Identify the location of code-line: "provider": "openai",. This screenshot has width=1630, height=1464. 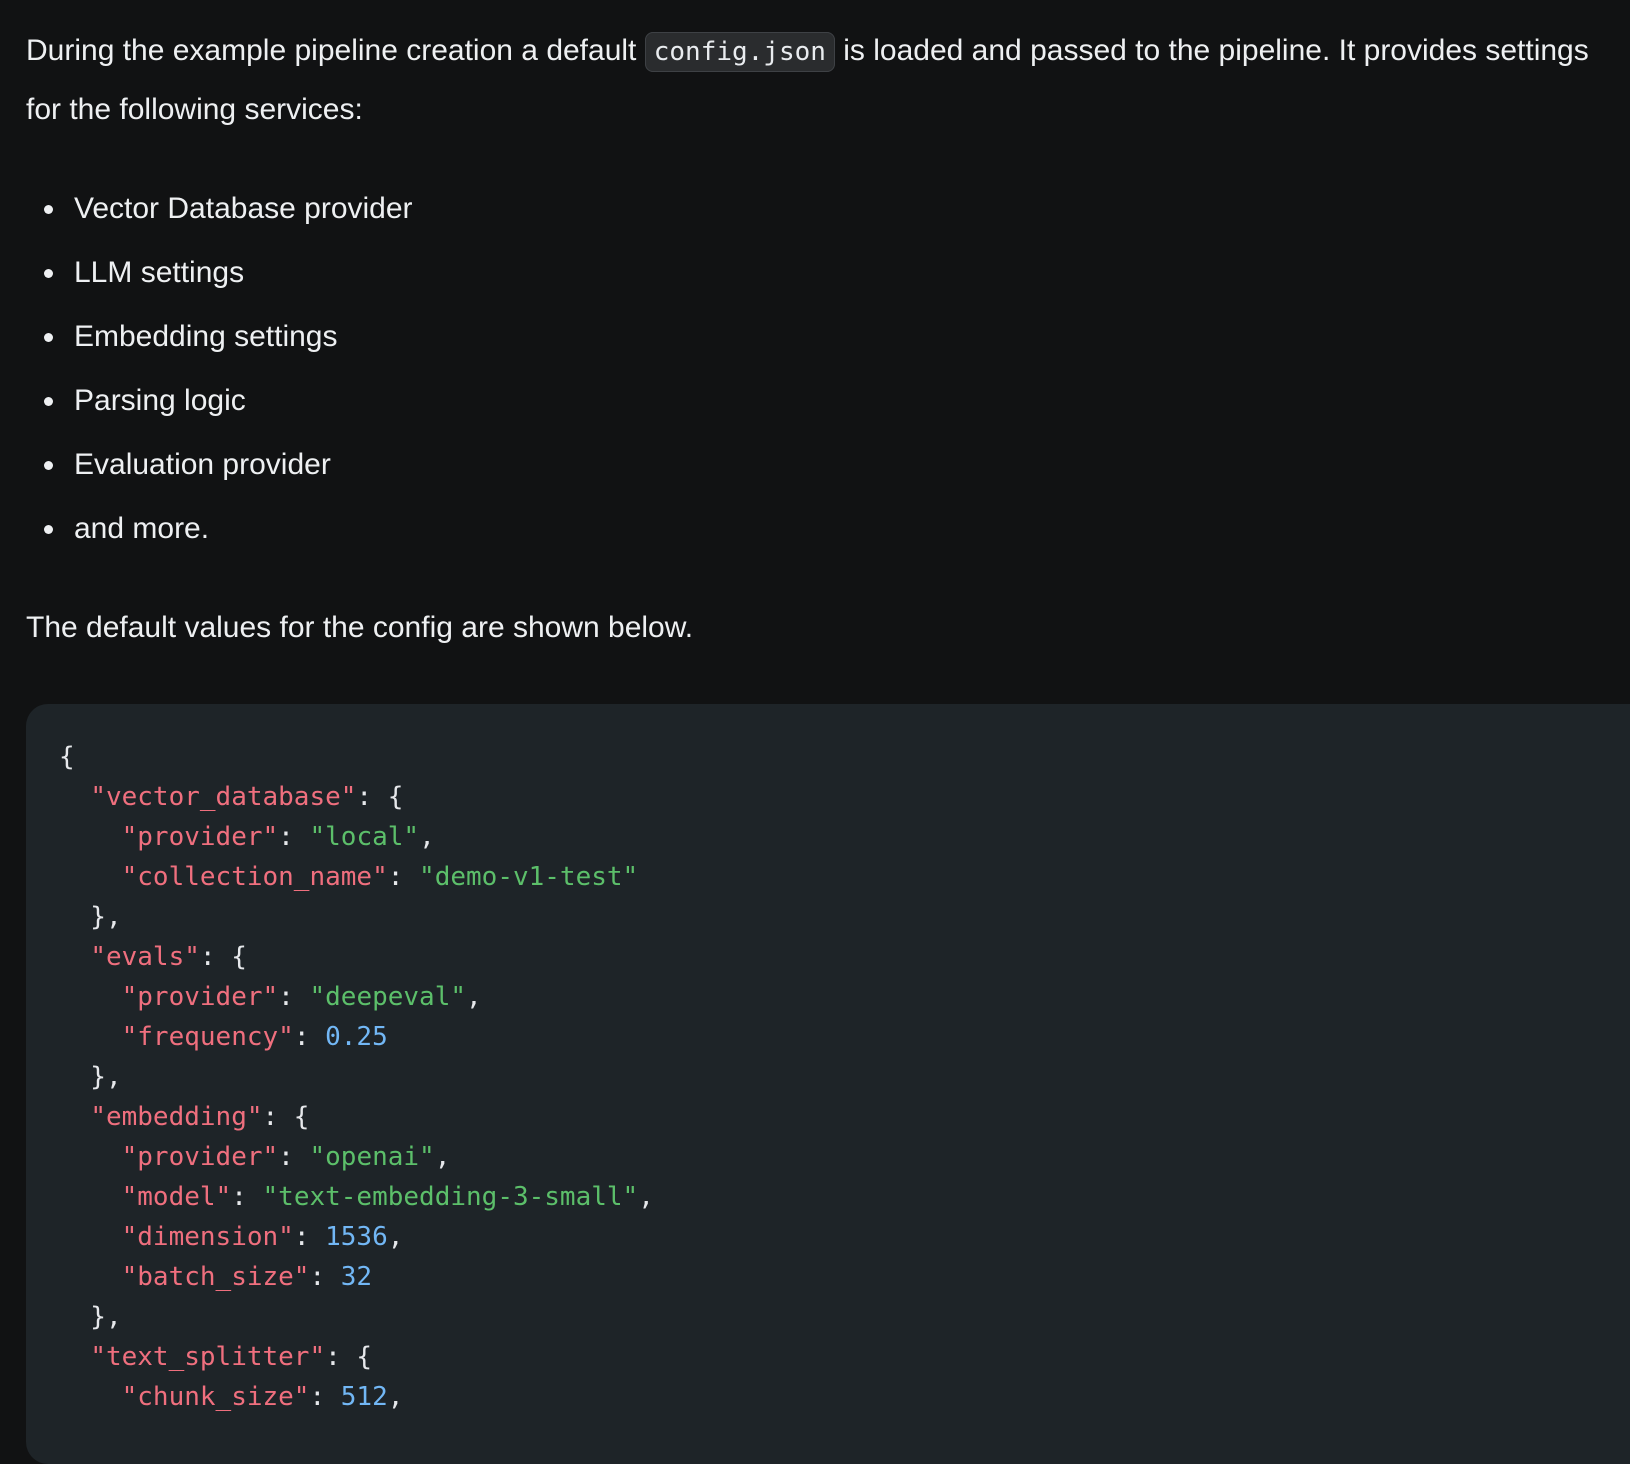
(356, 1157).